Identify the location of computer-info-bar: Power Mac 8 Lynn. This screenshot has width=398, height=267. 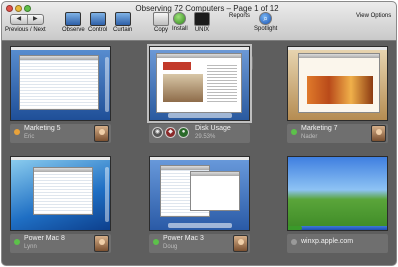
(60, 243).